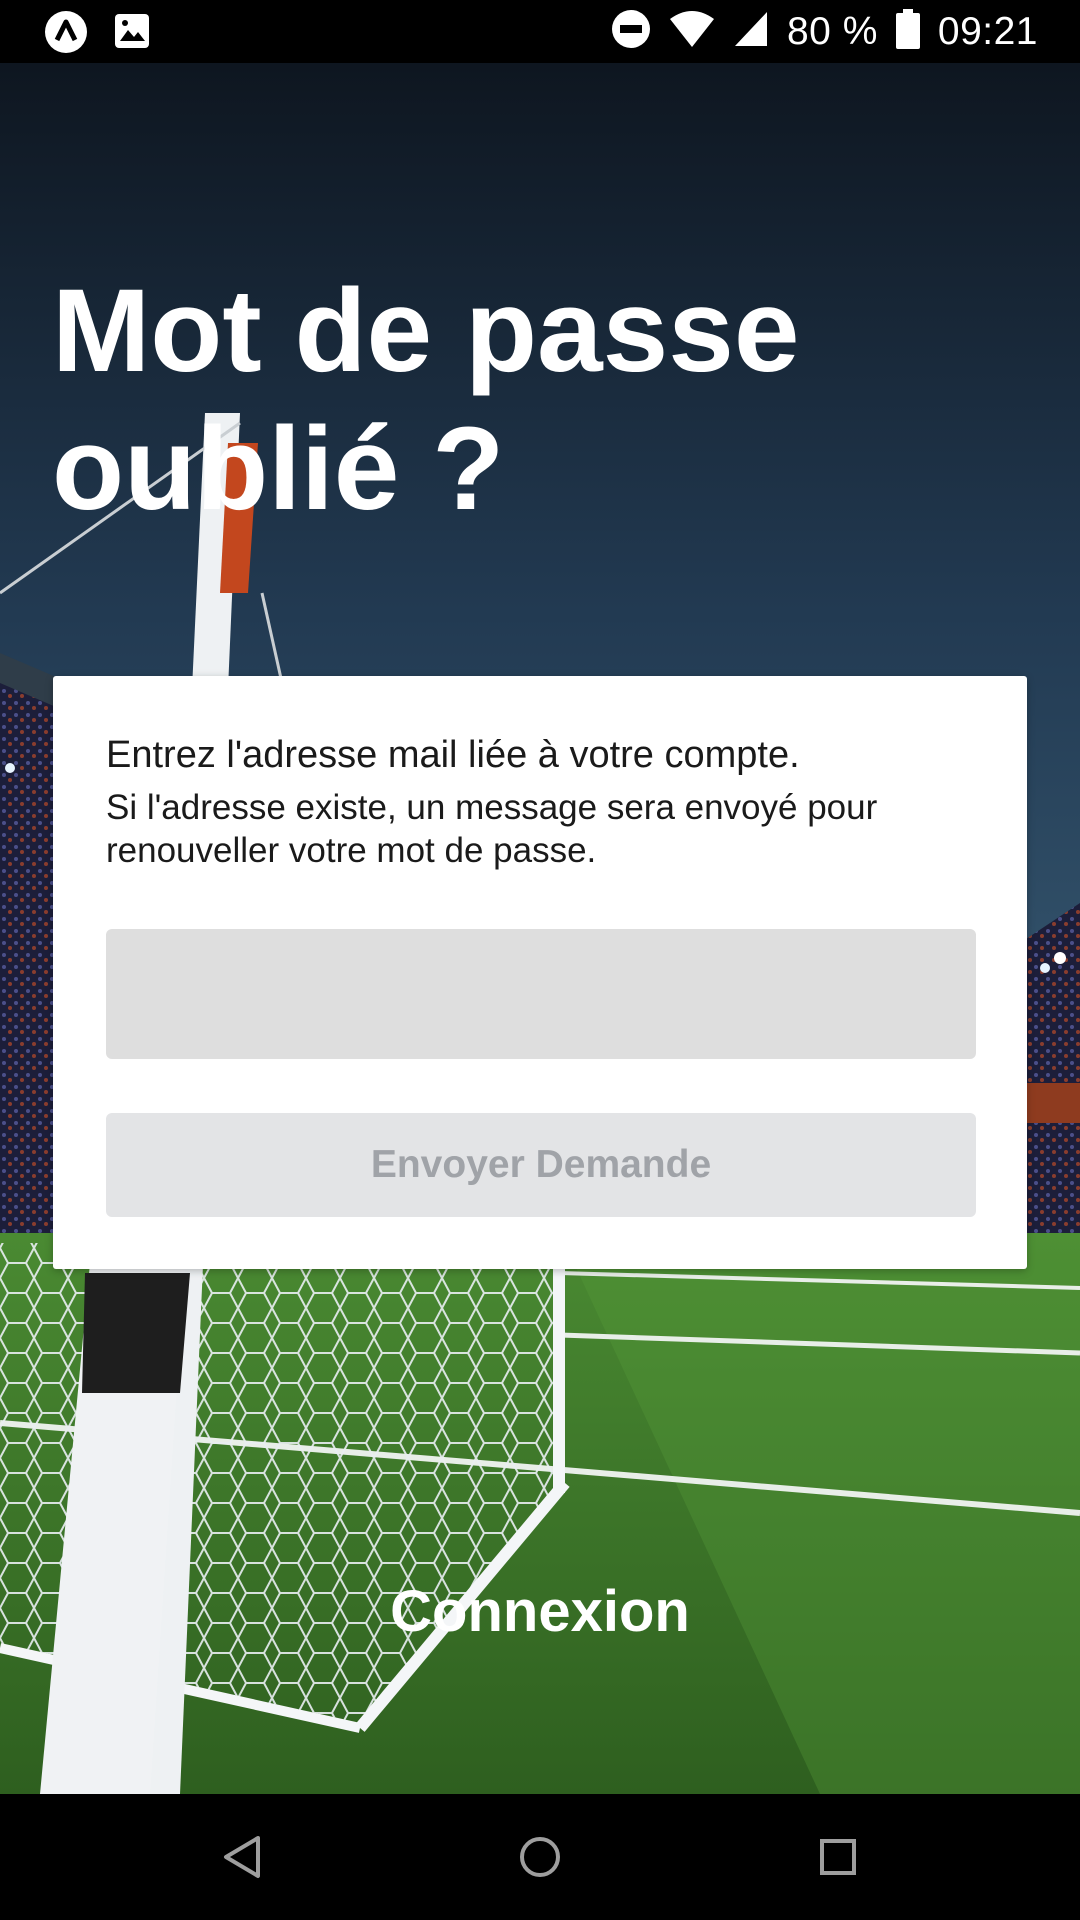  What do you see at coordinates (66, 34) in the screenshot?
I see `app-logo-icon` at bounding box center [66, 34].